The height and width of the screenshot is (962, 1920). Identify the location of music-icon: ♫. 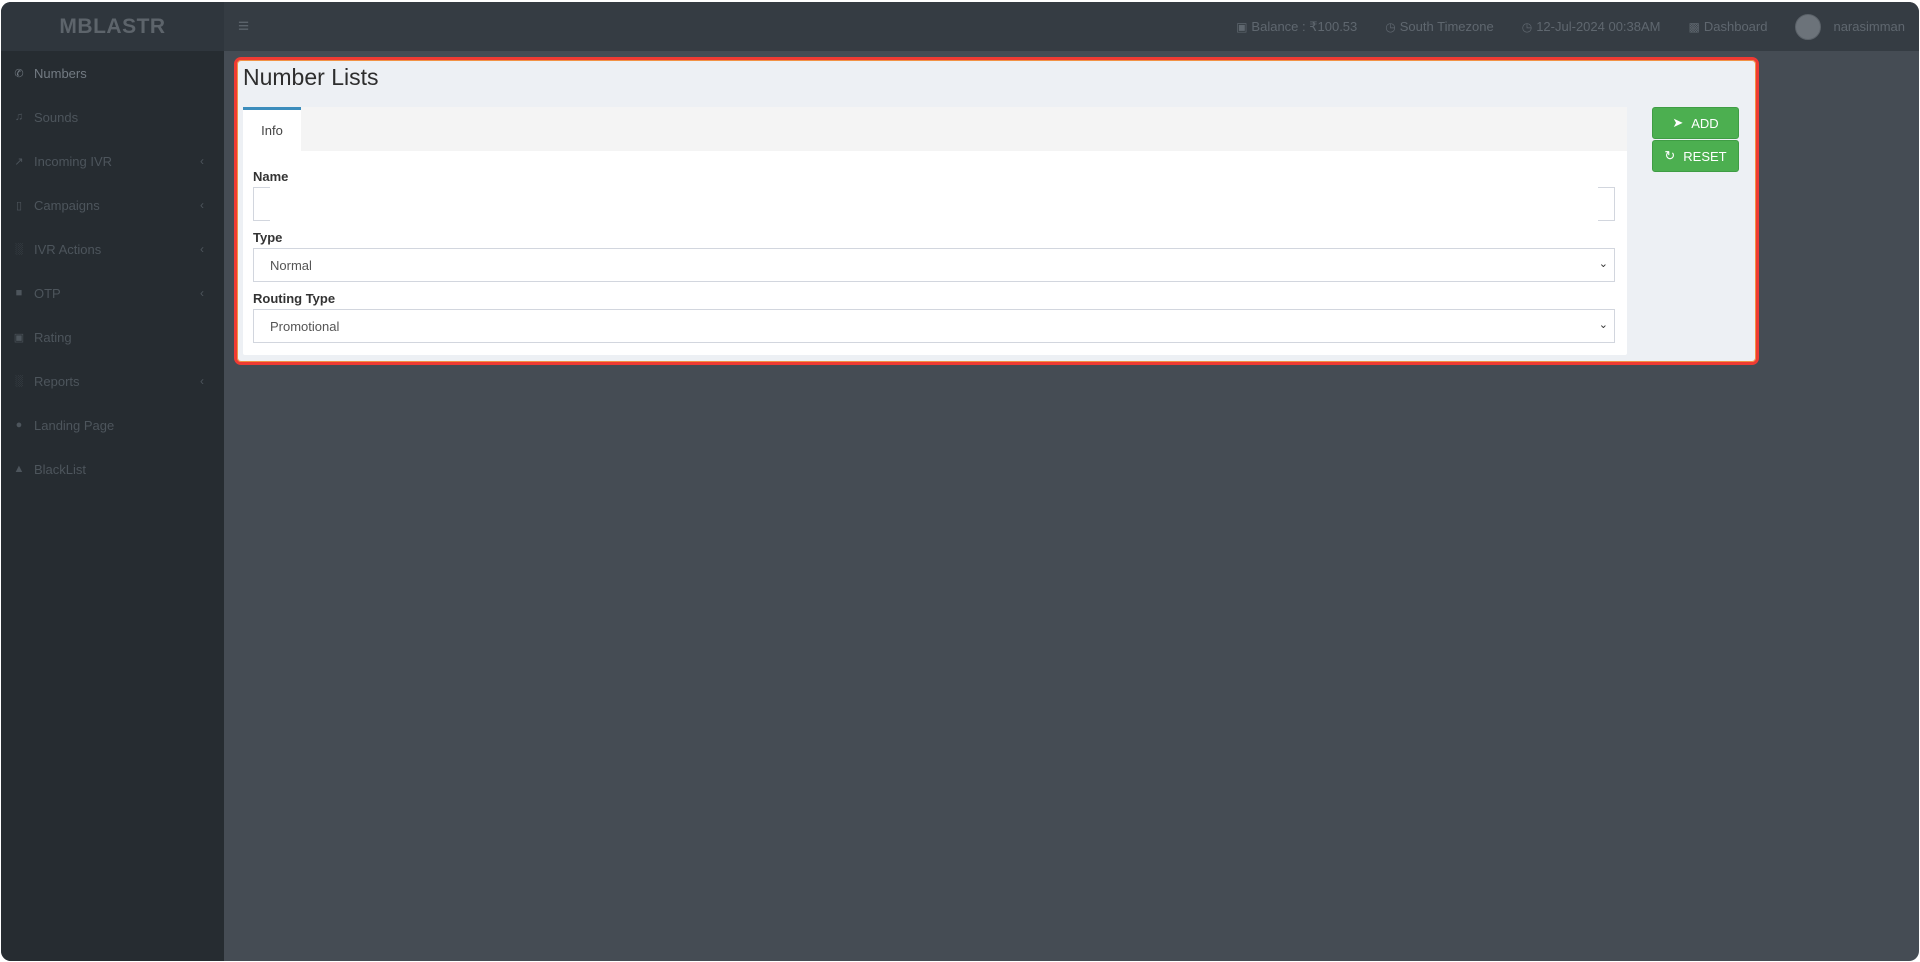
(19, 117).